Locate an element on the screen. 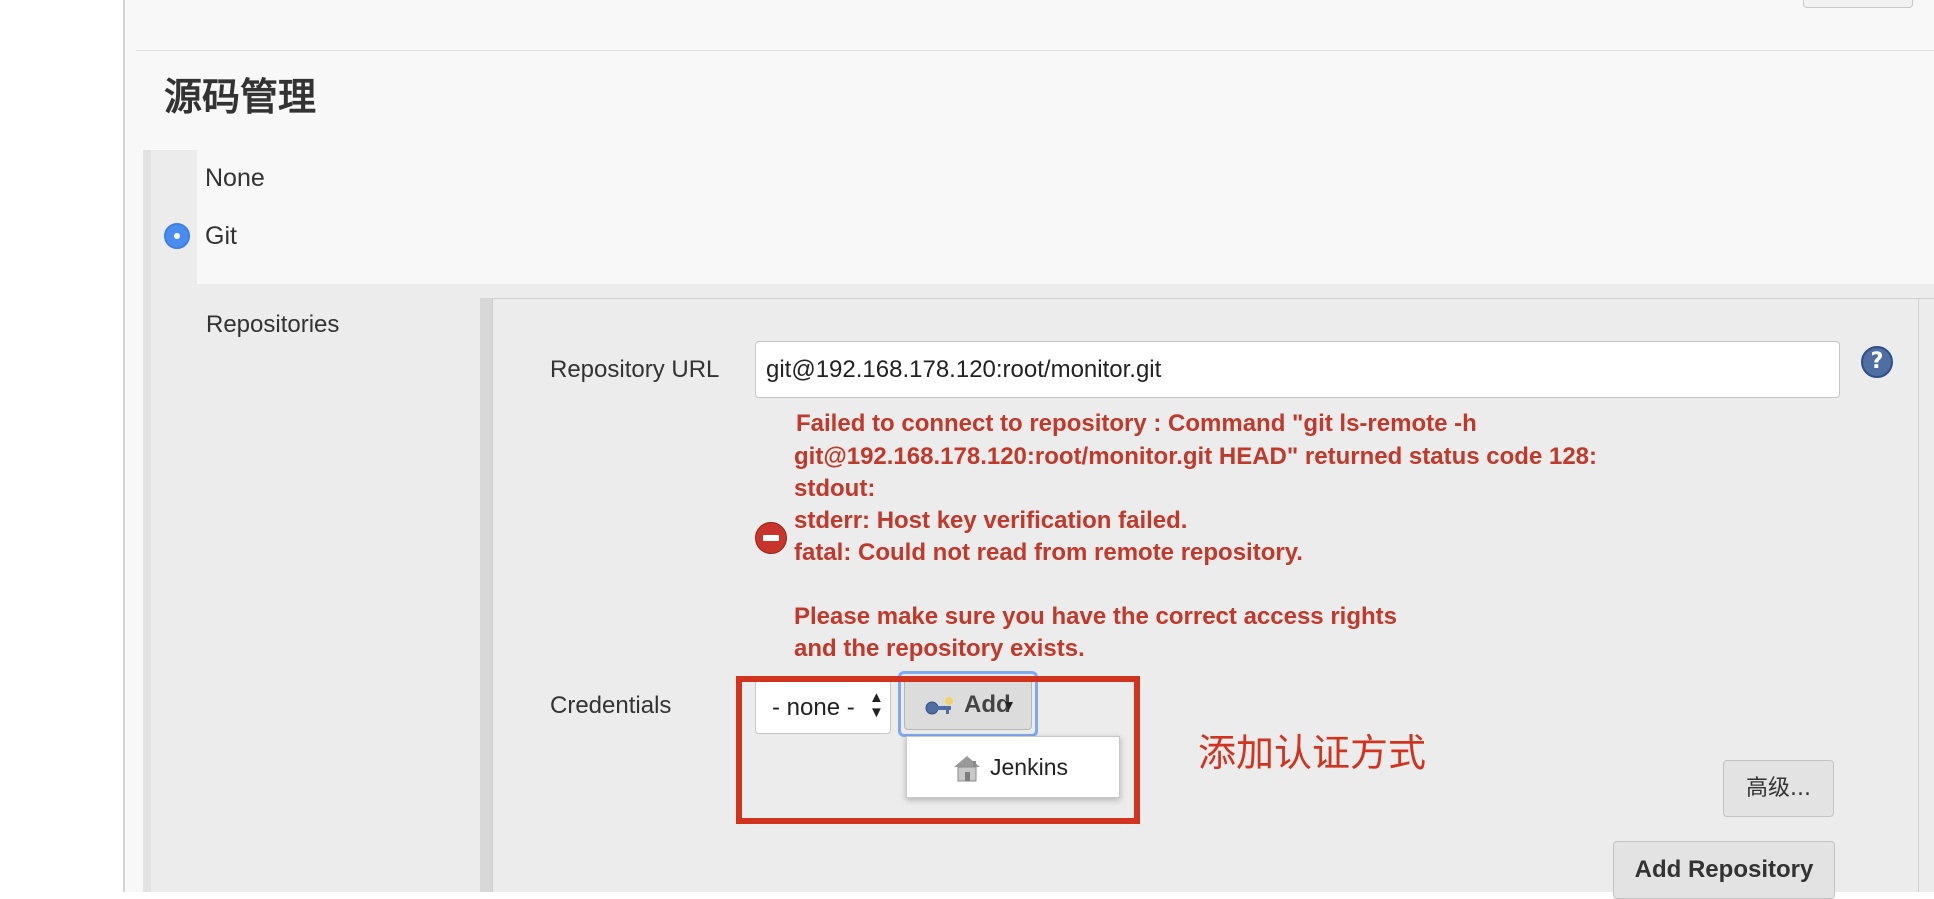  repository-url-label: Repository URL is located at coordinates (635, 369).